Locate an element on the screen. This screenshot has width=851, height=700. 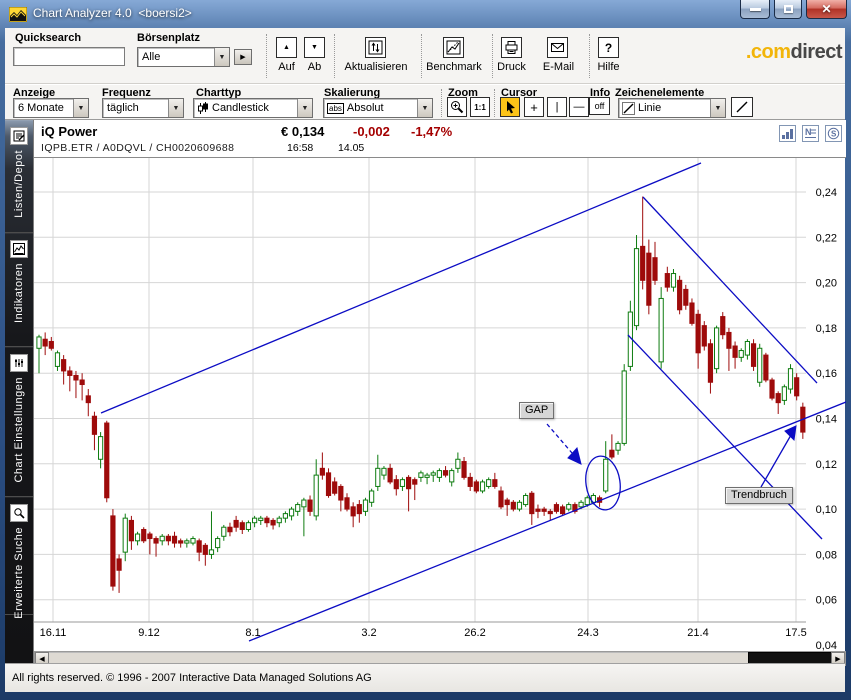
boersenplatz-value: Alle is located at coordinates (151, 57).